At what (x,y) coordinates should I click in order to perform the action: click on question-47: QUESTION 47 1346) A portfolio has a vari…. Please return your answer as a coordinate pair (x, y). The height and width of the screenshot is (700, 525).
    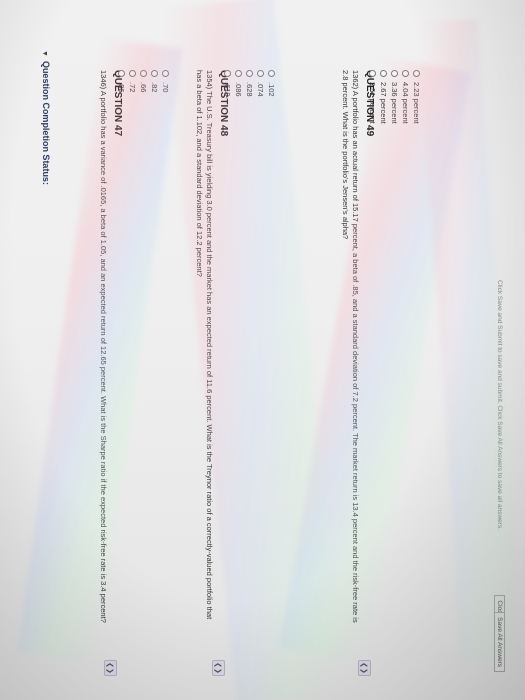
    Looking at the image, I should click on (110, 350).